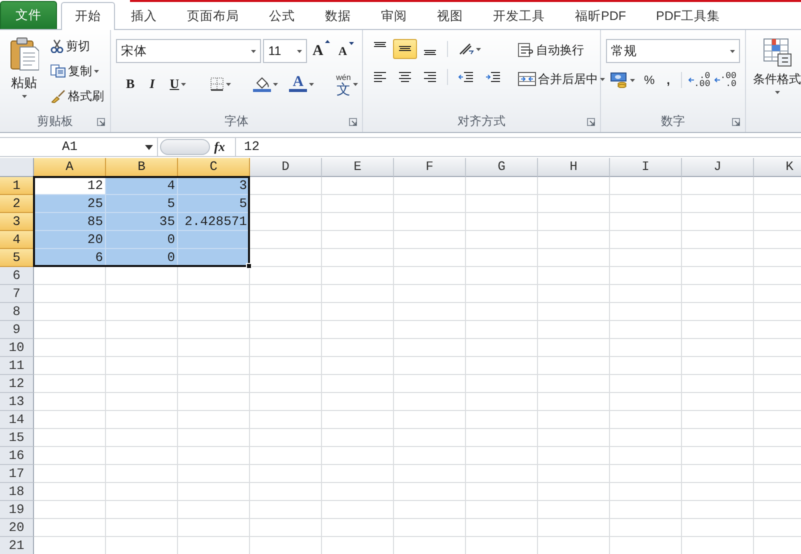 The width and height of the screenshot is (801, 554). I want to click on column-header: F, so click(430, 167).